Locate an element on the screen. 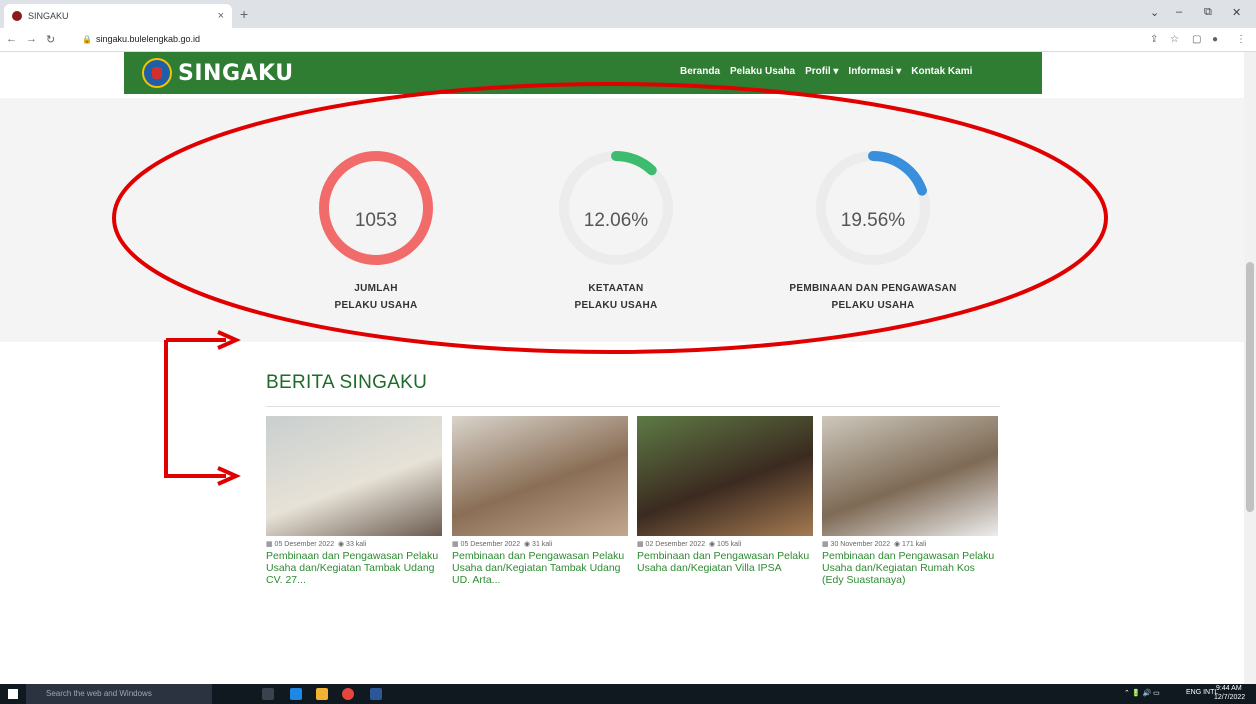  site-favicon-icon is located at coordinates (17, 16).